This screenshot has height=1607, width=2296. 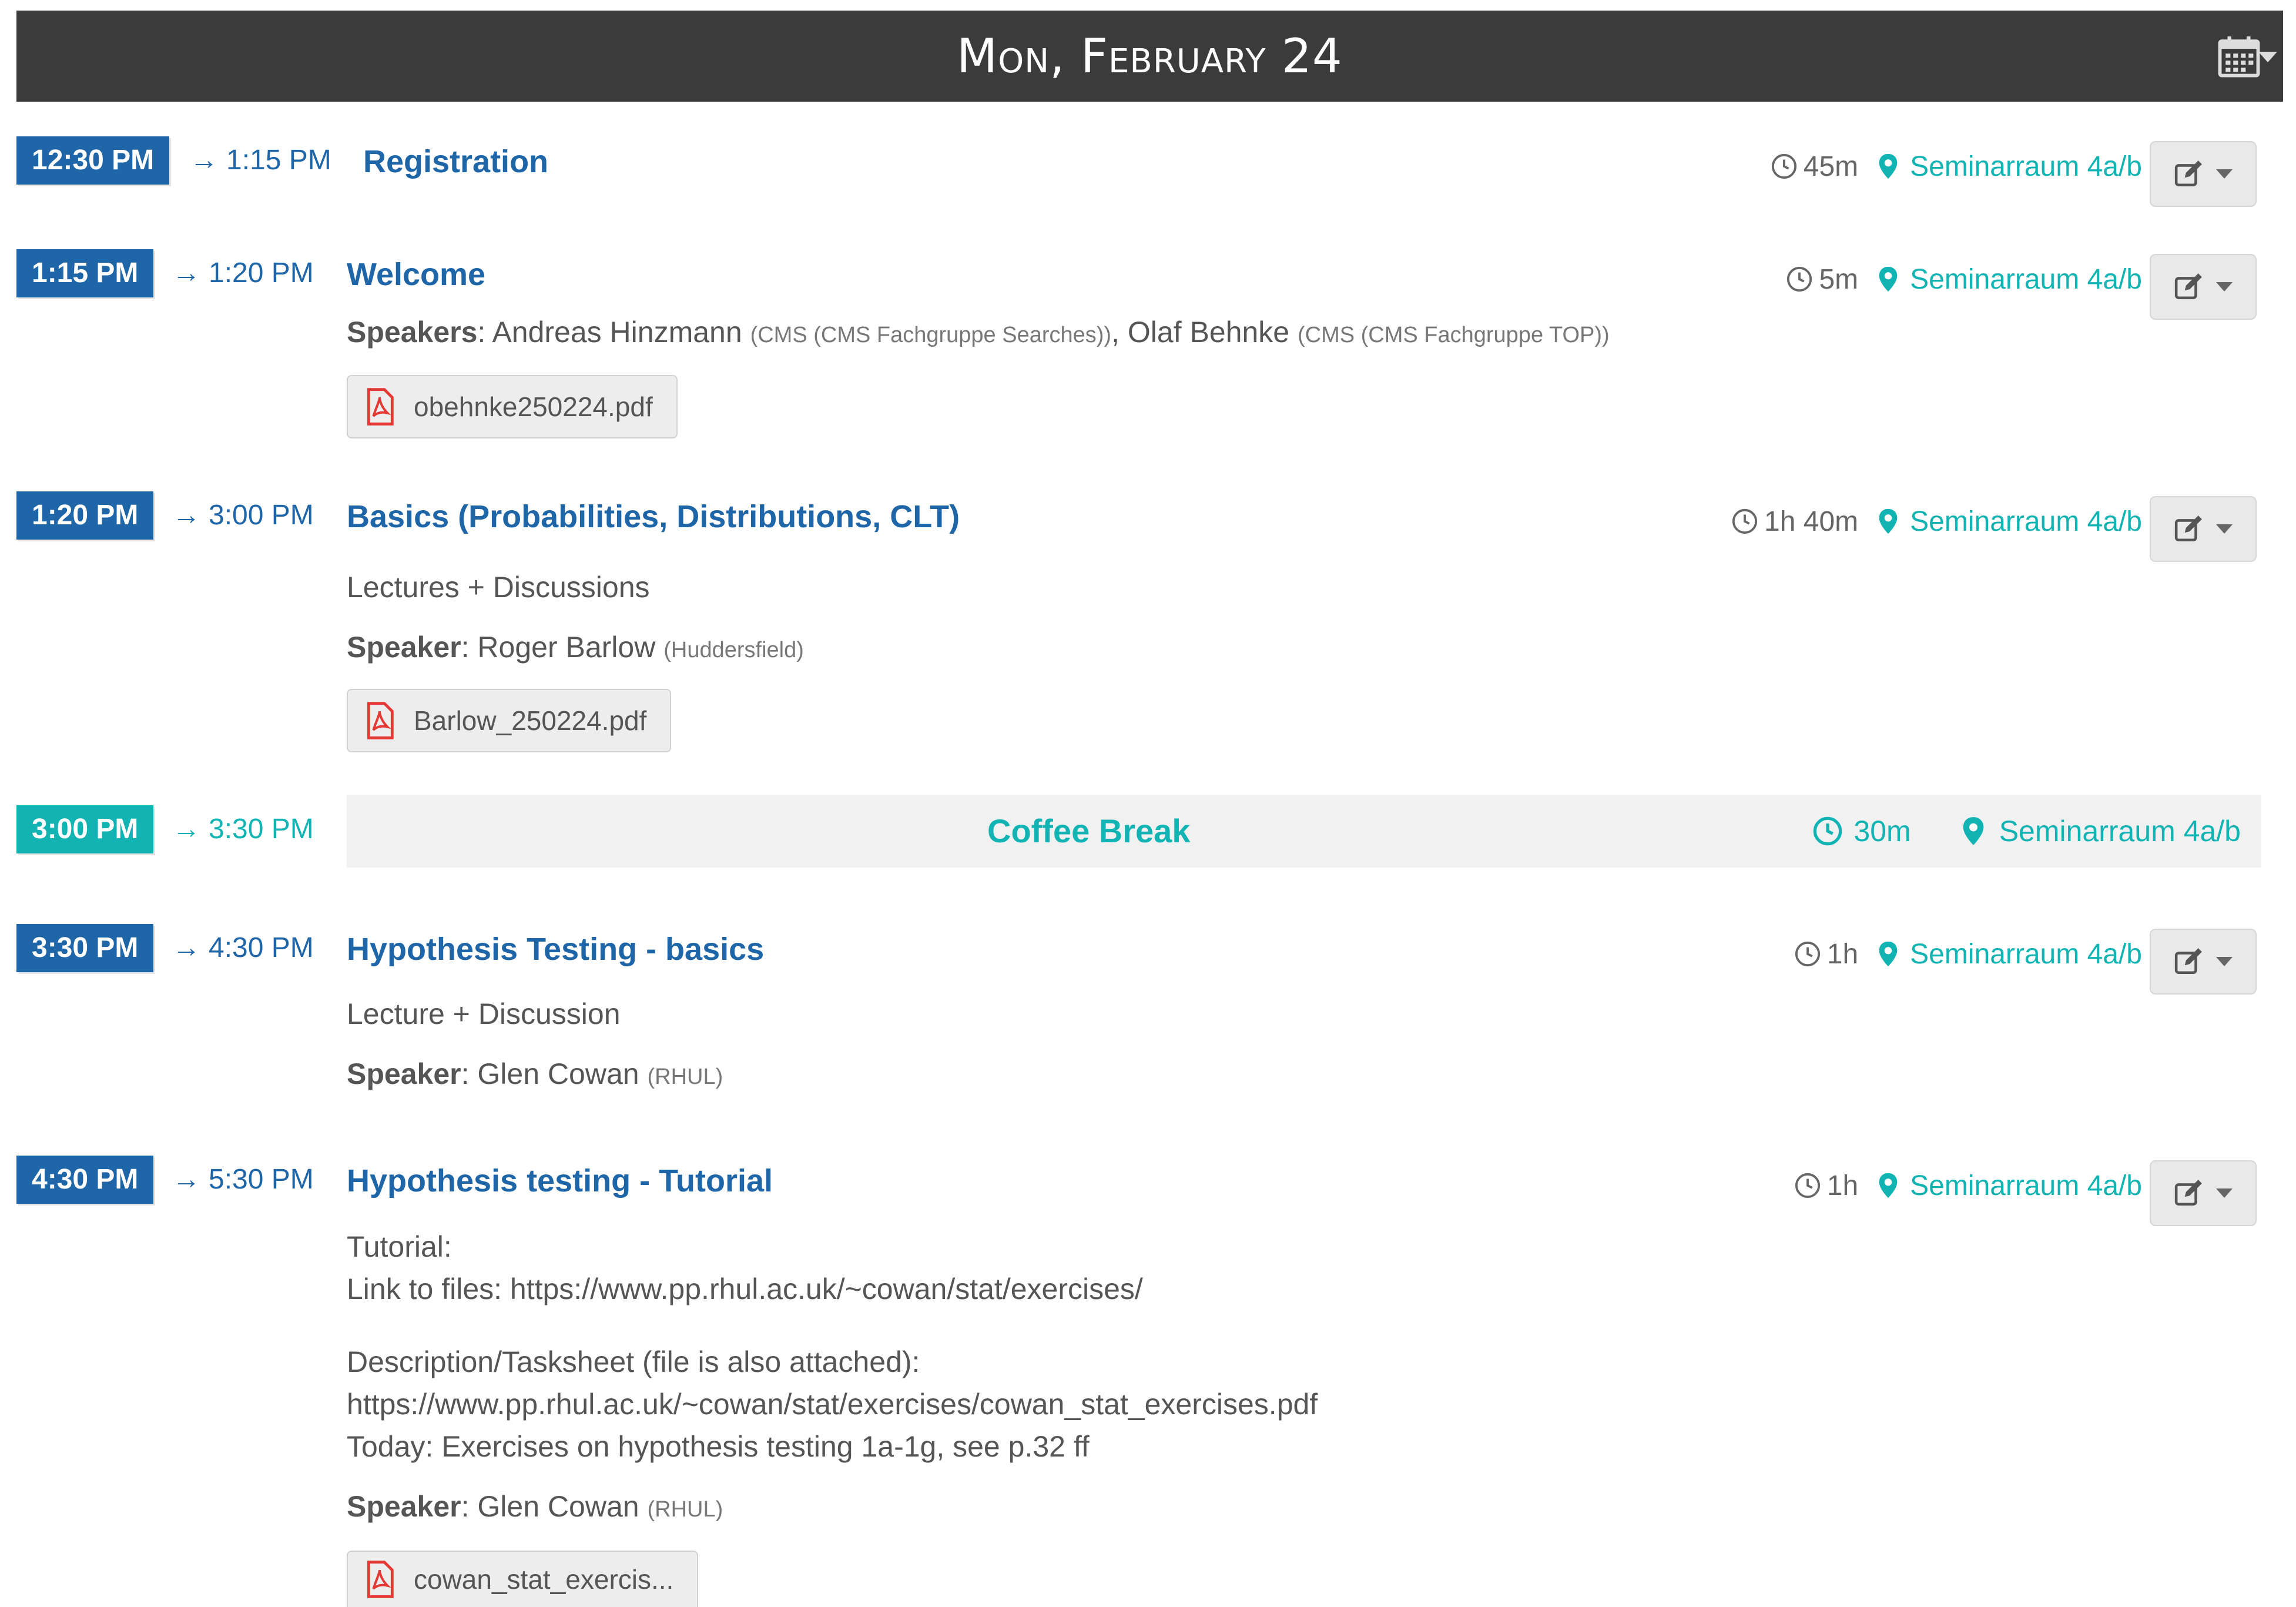 I want to click on start-time-badge: 1:20 PM, so click(x=85, y=515).